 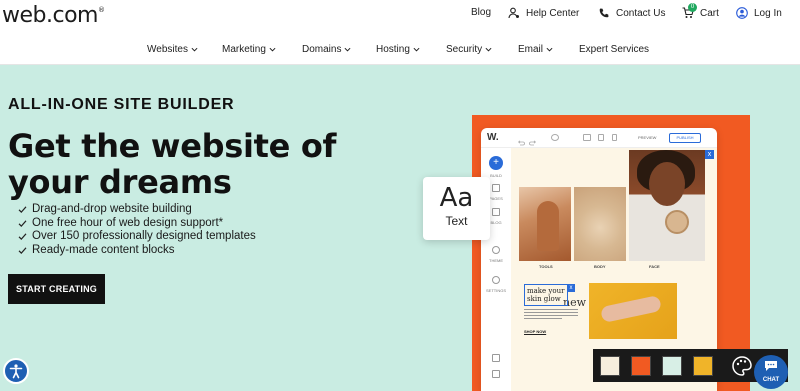 I want to click on help-center-link: Help Center, so click(x=543, y=13).